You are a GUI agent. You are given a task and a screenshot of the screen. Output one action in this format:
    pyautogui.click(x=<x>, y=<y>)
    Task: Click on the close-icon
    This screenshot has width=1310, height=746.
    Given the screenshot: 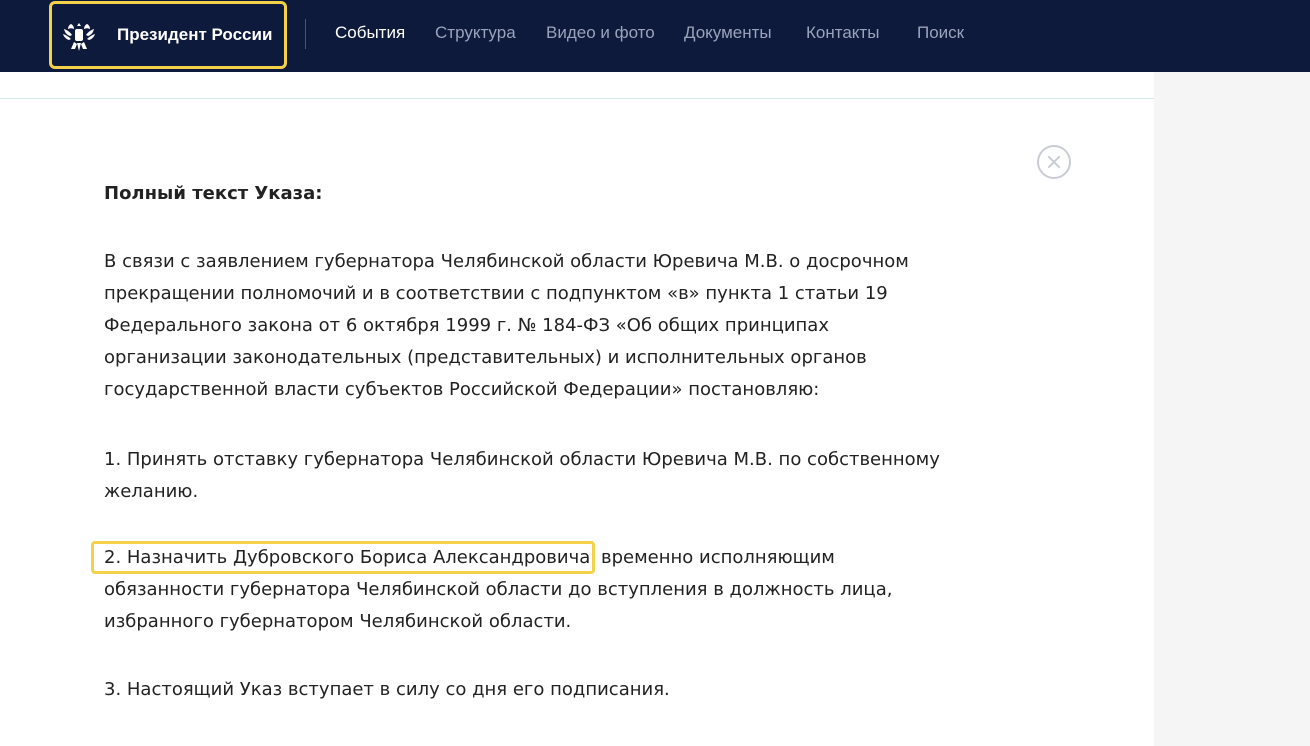 What is the action you would take?
    pyautogui.click(x=1054, y=162)
    